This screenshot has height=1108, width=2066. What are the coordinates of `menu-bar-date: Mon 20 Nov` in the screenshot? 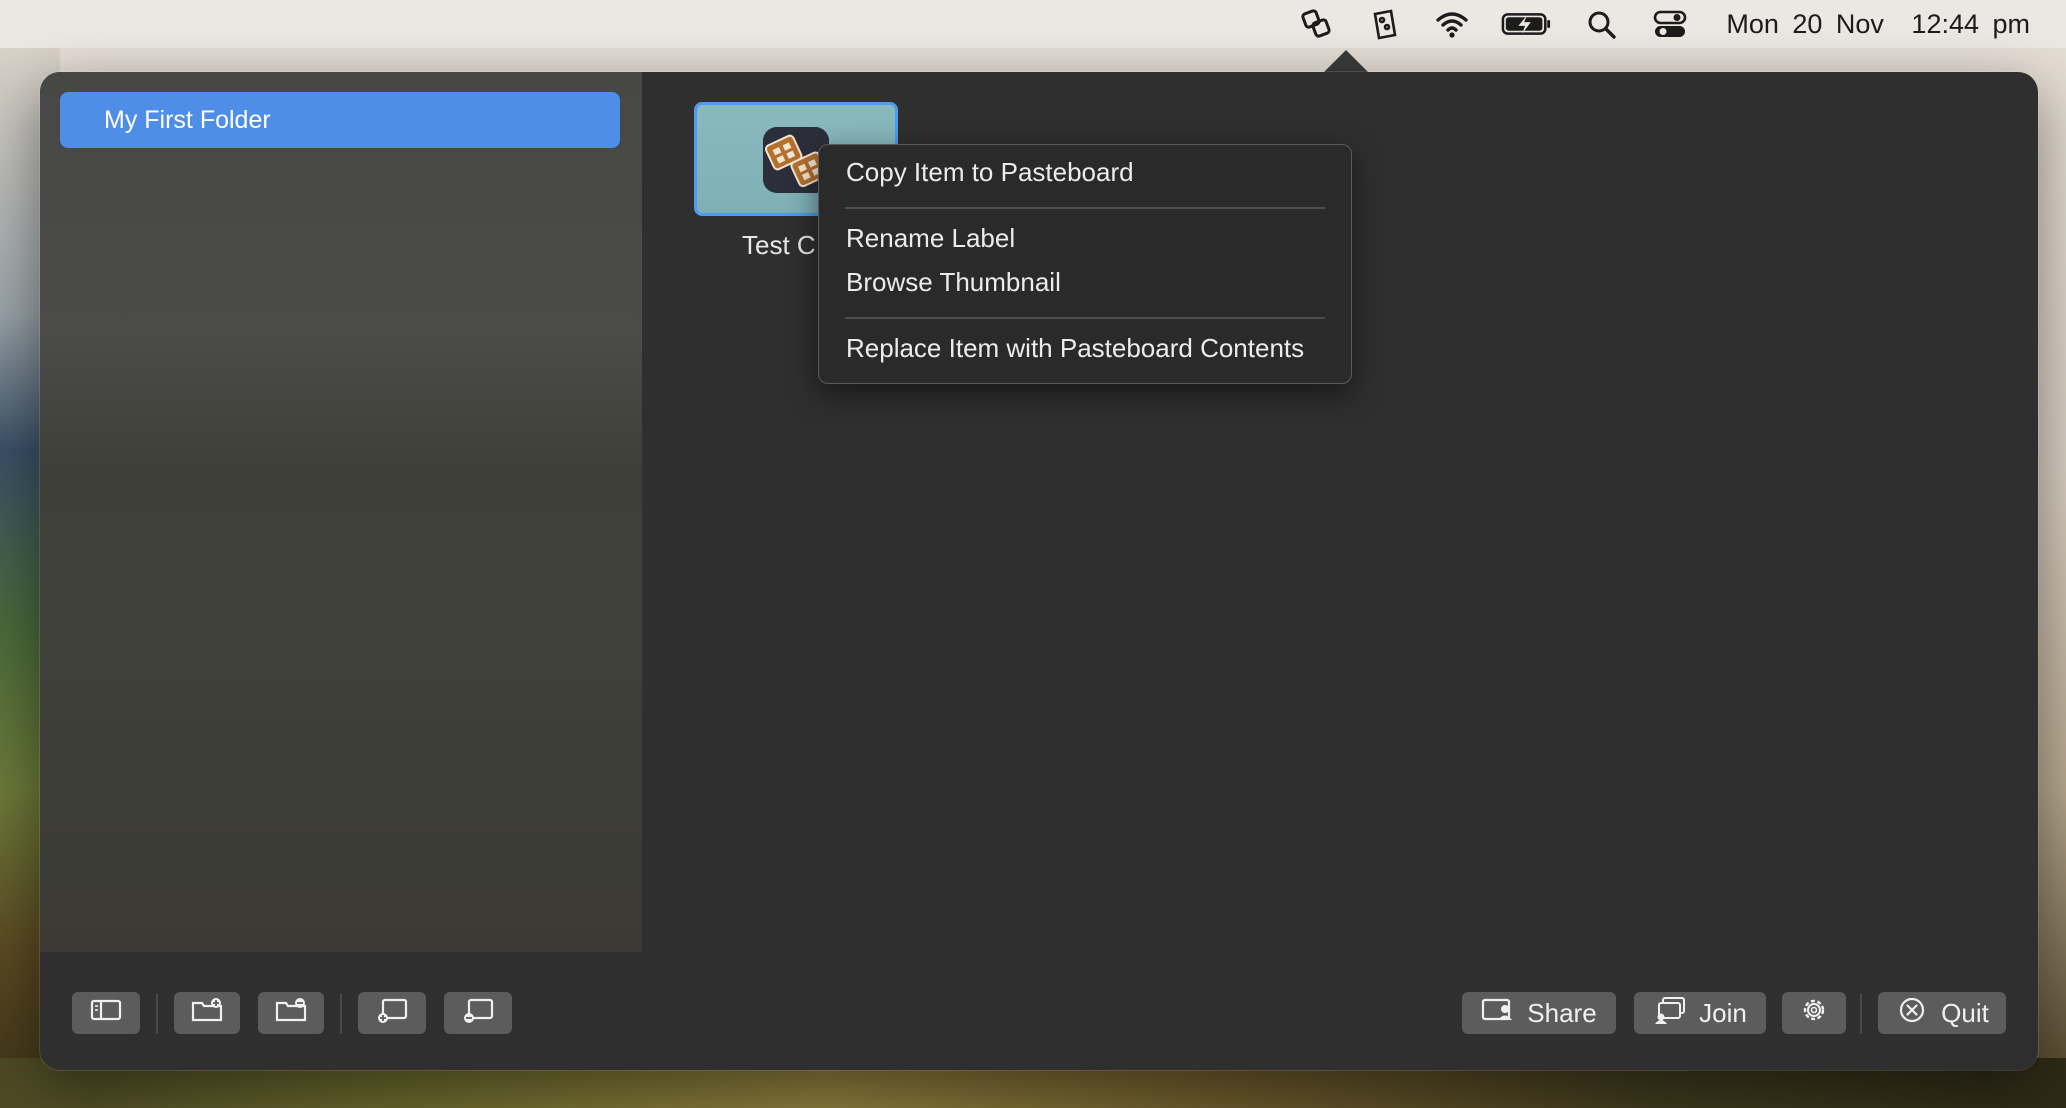 It's located at (1805, 23).